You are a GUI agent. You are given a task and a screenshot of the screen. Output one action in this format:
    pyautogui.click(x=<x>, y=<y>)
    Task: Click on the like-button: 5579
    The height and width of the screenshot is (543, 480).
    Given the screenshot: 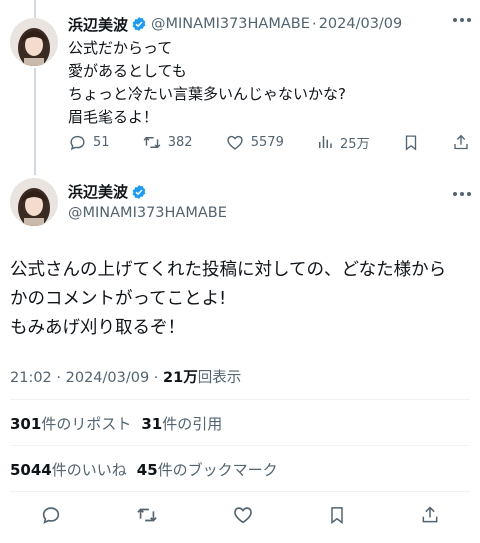 What is the action you would take?
    pyautogui.click(x=254, y=142)
    